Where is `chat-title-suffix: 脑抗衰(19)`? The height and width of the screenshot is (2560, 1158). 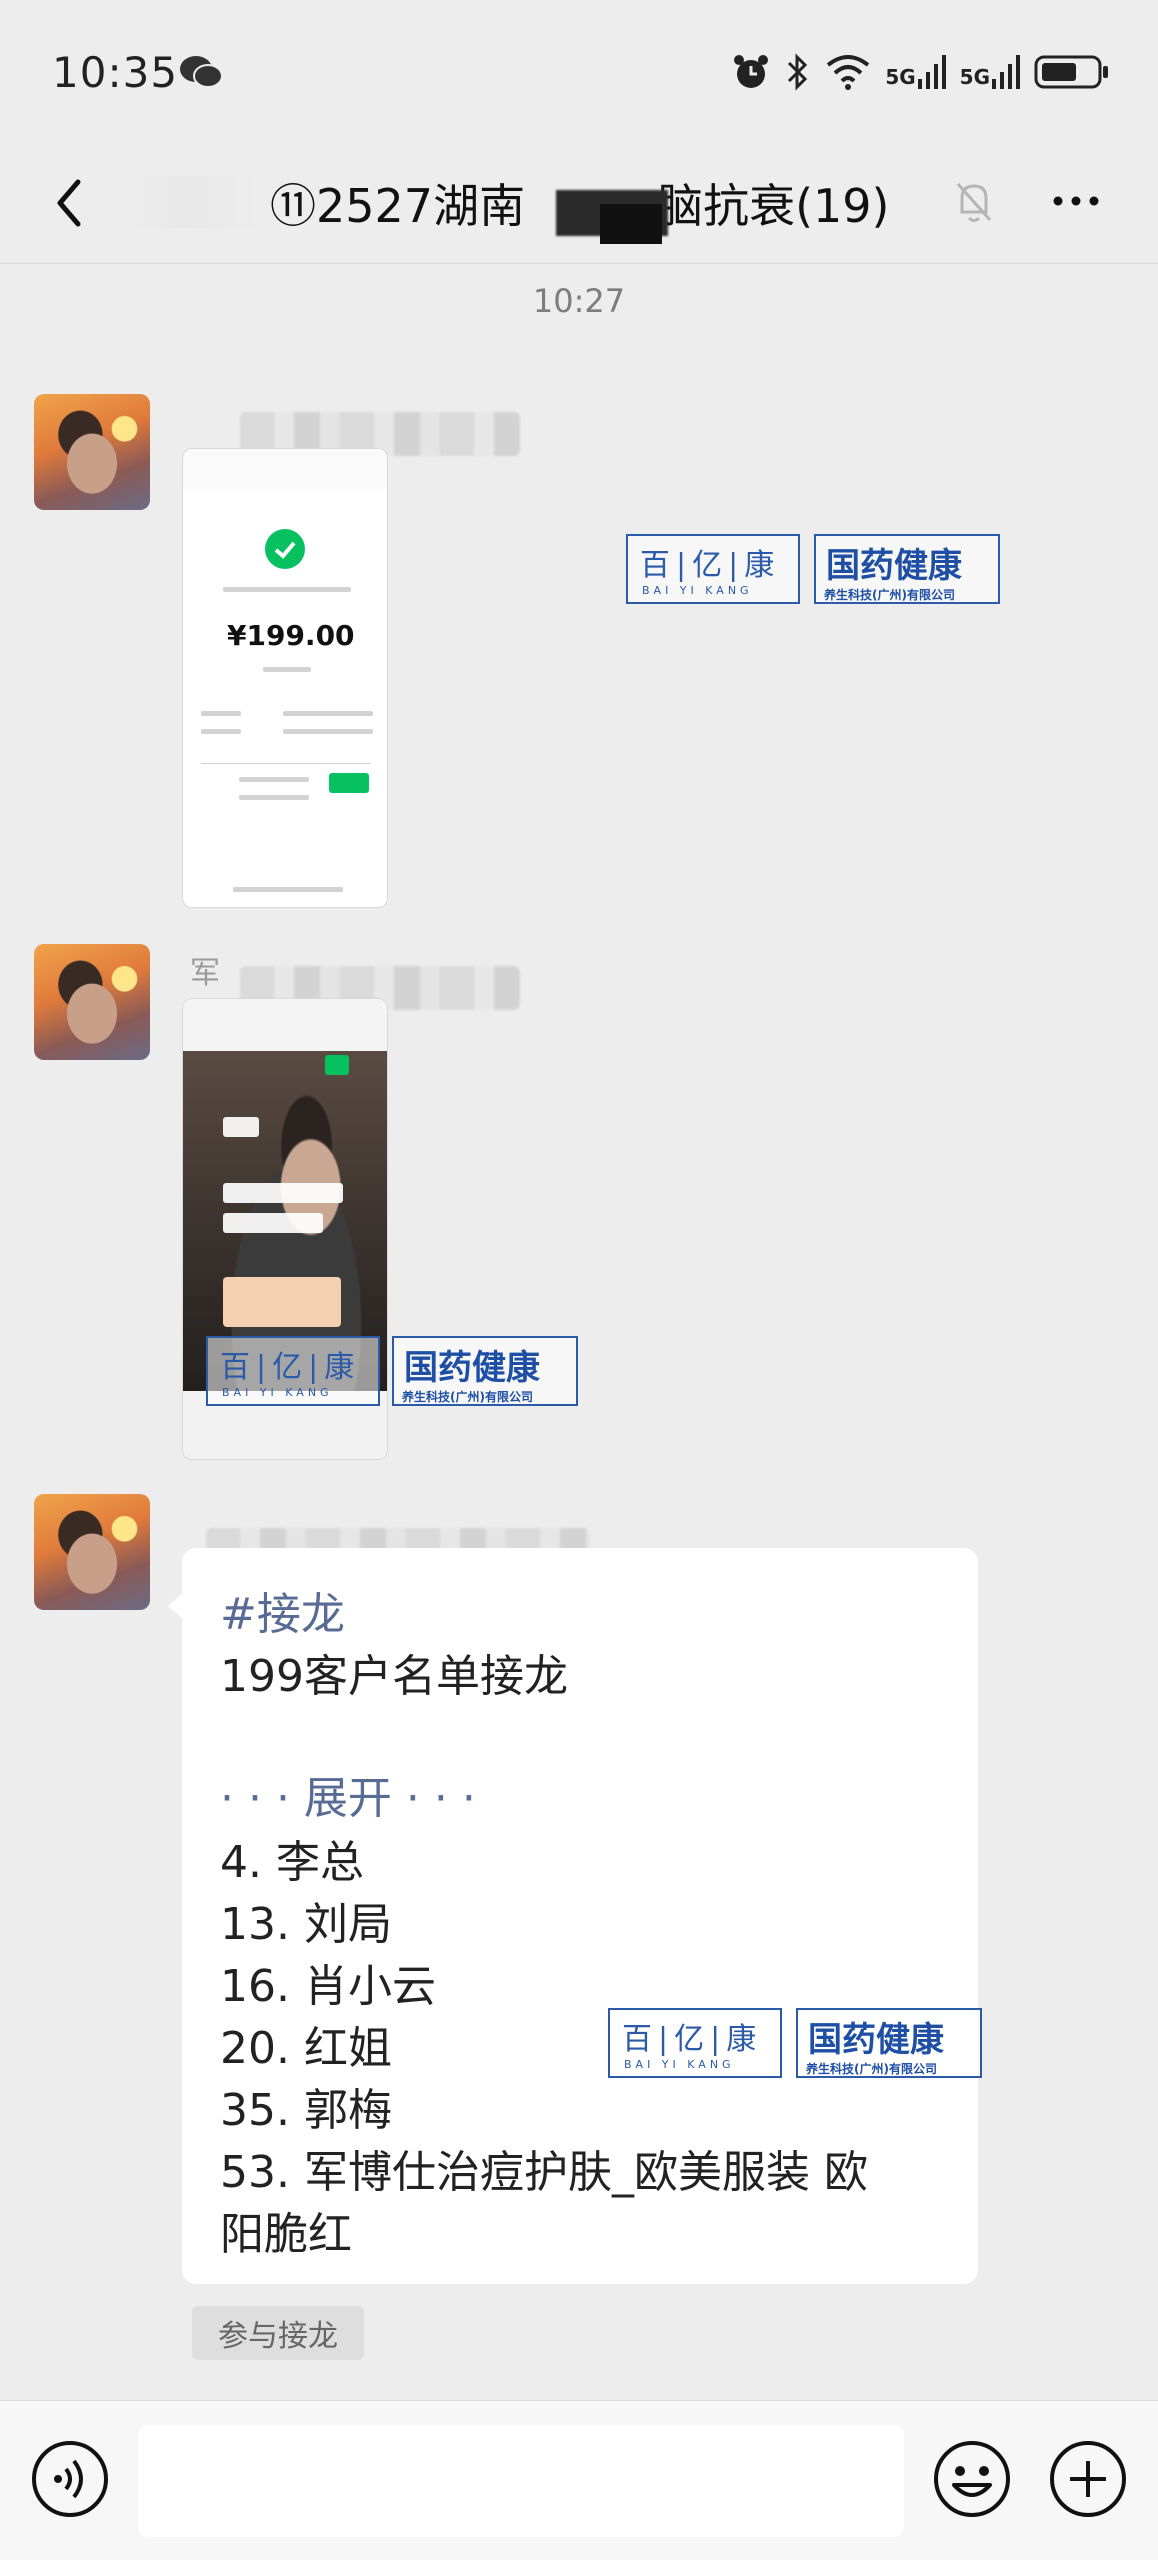 chat-title-suffix: 脑抗衰(19) is located at coordinates (773, 206).